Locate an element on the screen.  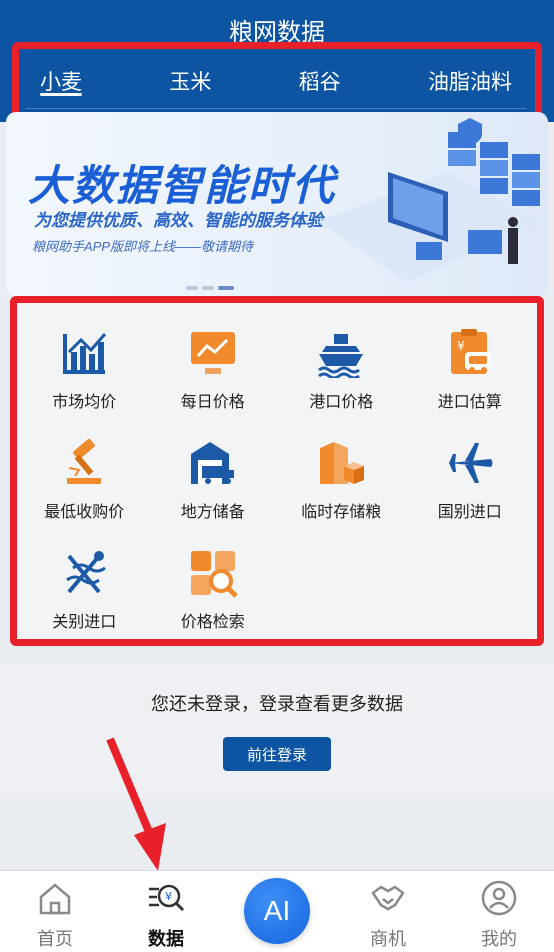
home-icon is located at coordinates (55, 899).